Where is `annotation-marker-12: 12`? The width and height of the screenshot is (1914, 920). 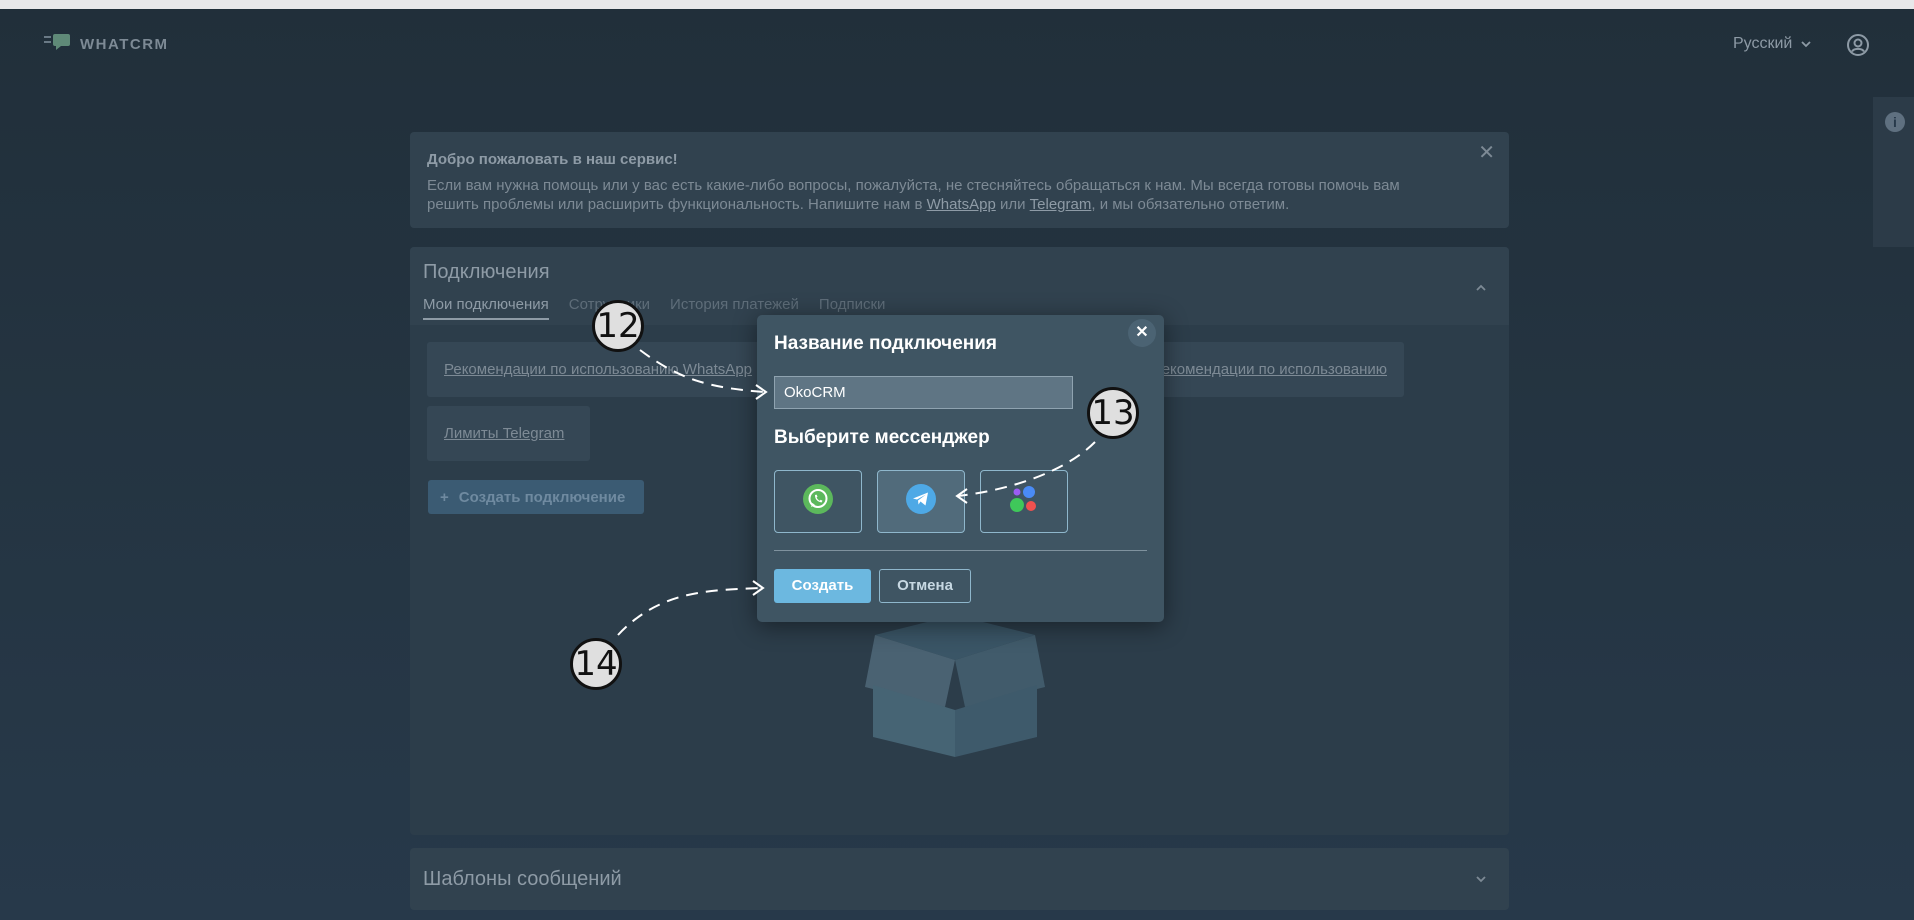 annotation-marker-12: 12 is located at coordinates (618, 326).